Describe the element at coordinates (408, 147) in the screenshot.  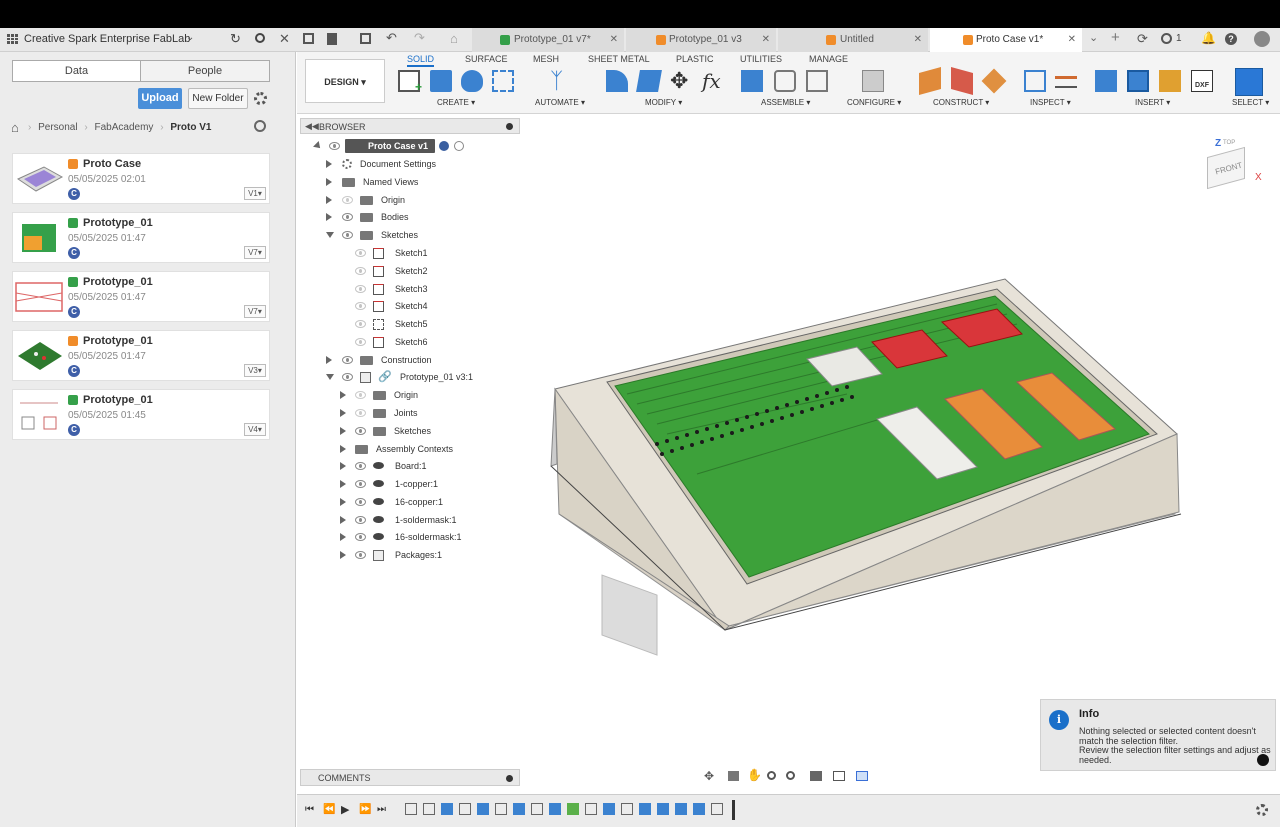
I see `tree-root: Proto Case v1` at that location.